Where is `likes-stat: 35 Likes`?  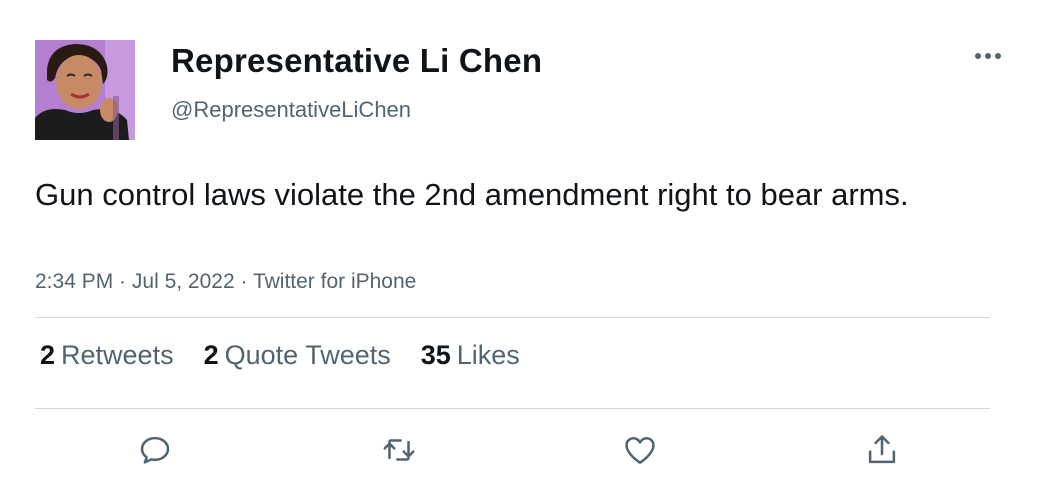
likes-stat: 35 Likes is located at coordinates (470, 355).